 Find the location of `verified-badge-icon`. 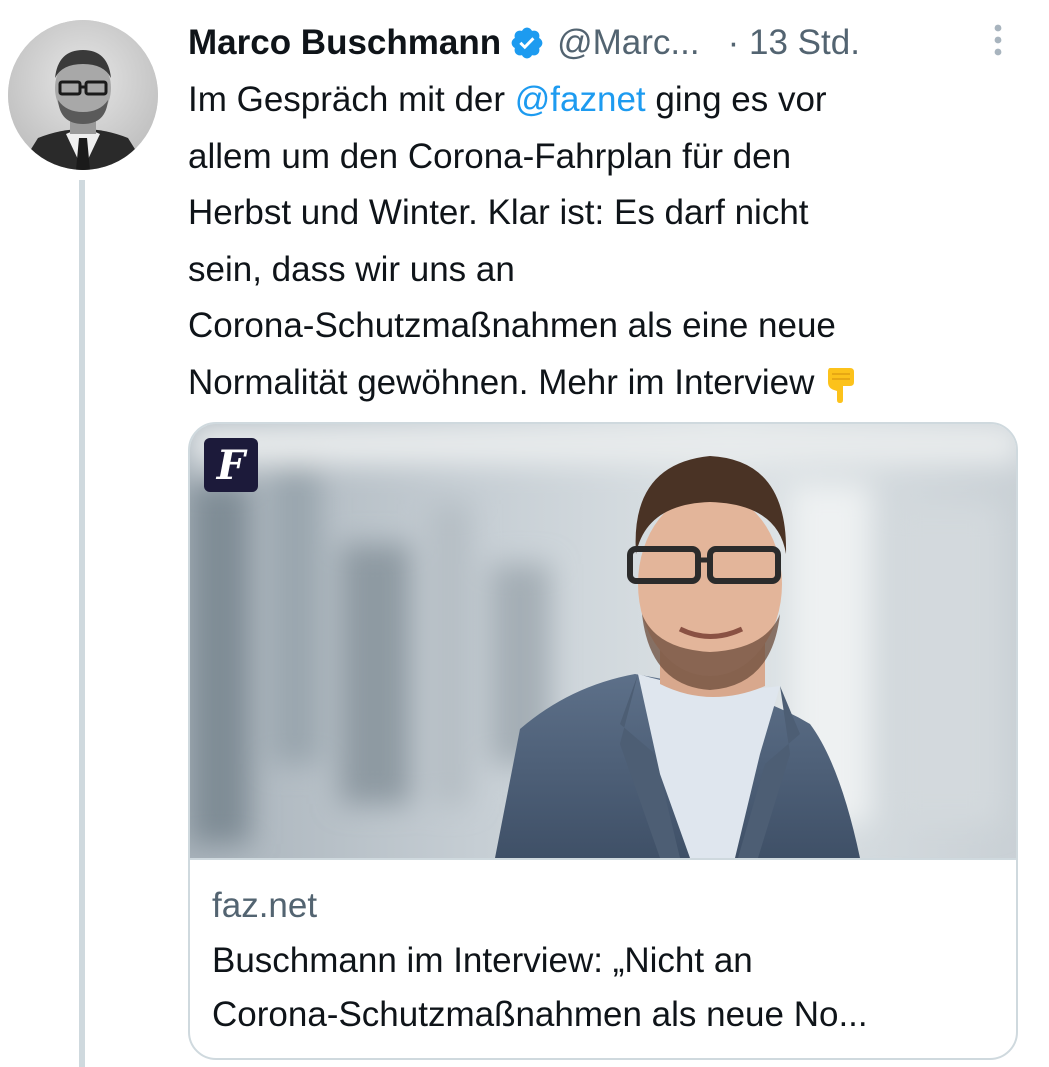

verified-badge-icon is located at coordinates (527, 43).